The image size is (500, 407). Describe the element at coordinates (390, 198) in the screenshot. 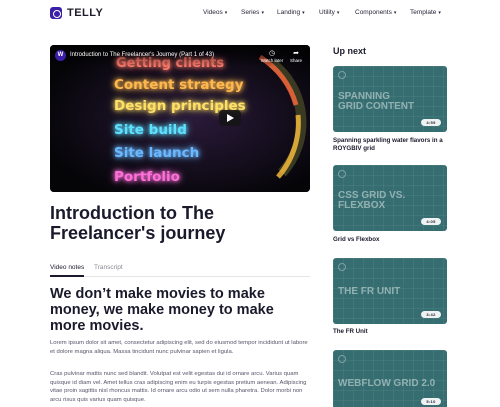

I see `video-card-thumbnail: CSS GRID VS. FLEXBOX 4:05` at that location.